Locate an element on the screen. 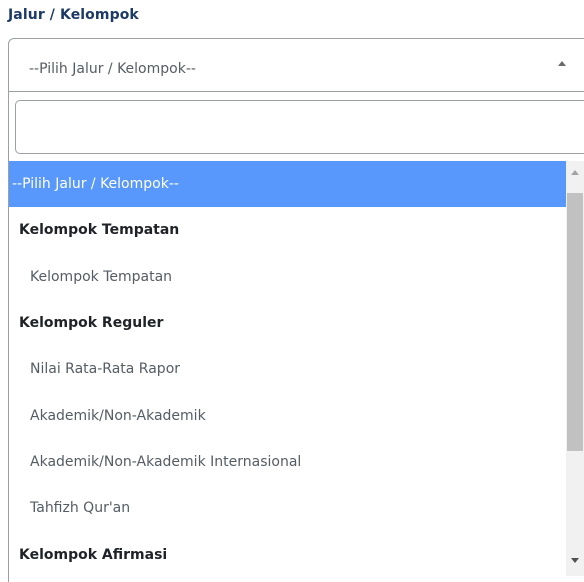  optgroup-label: Kelompok Afirmasi is located at coordinates (93, 554).